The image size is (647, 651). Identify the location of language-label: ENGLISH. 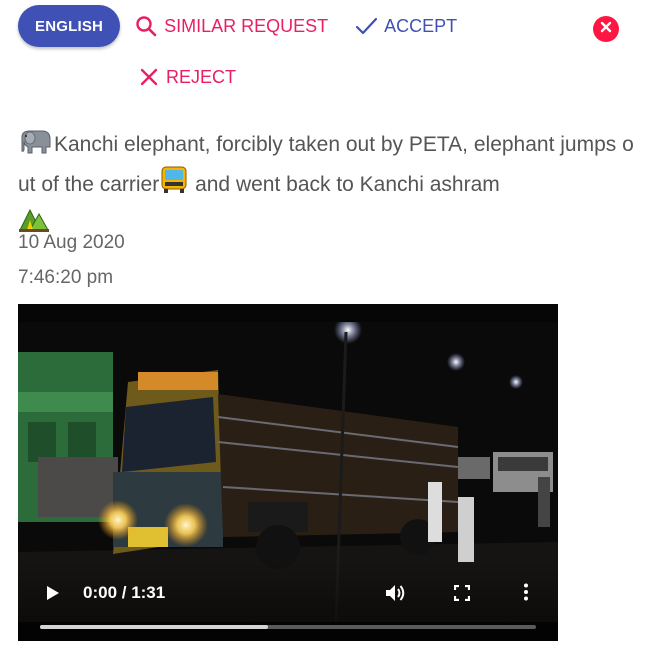
(69, 26).